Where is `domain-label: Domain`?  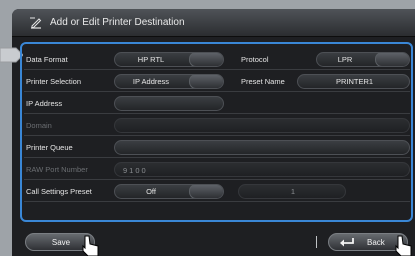 domain-label: Domain is located at coordinates (39, 125).